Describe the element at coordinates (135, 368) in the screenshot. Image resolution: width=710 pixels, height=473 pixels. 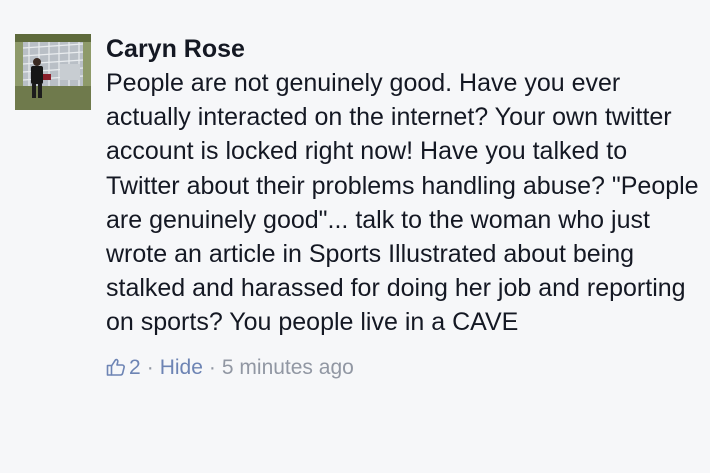
I see `like-count: 2` at that location.